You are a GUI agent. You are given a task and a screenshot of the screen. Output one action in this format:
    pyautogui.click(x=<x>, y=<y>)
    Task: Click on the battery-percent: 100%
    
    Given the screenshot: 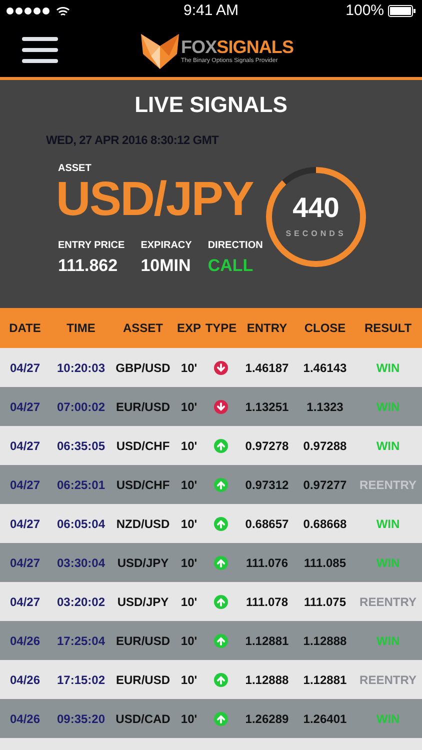 What is the action you would take?
    pyautogui.click(x=365, y=10)
    